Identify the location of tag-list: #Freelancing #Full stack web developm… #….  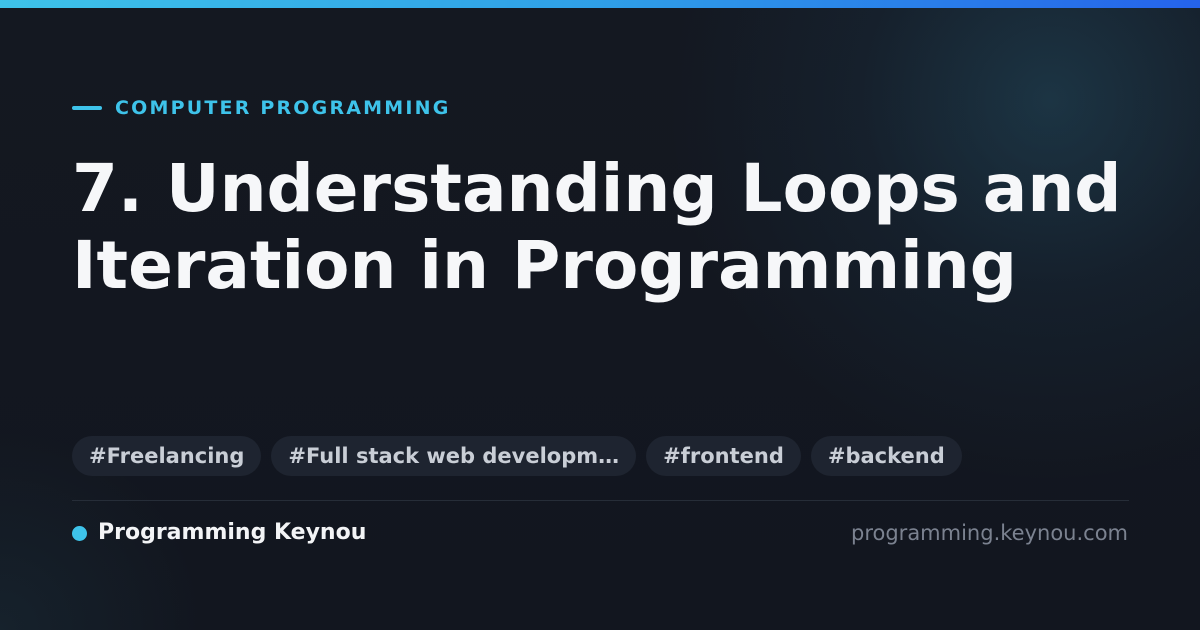
(517, 456).